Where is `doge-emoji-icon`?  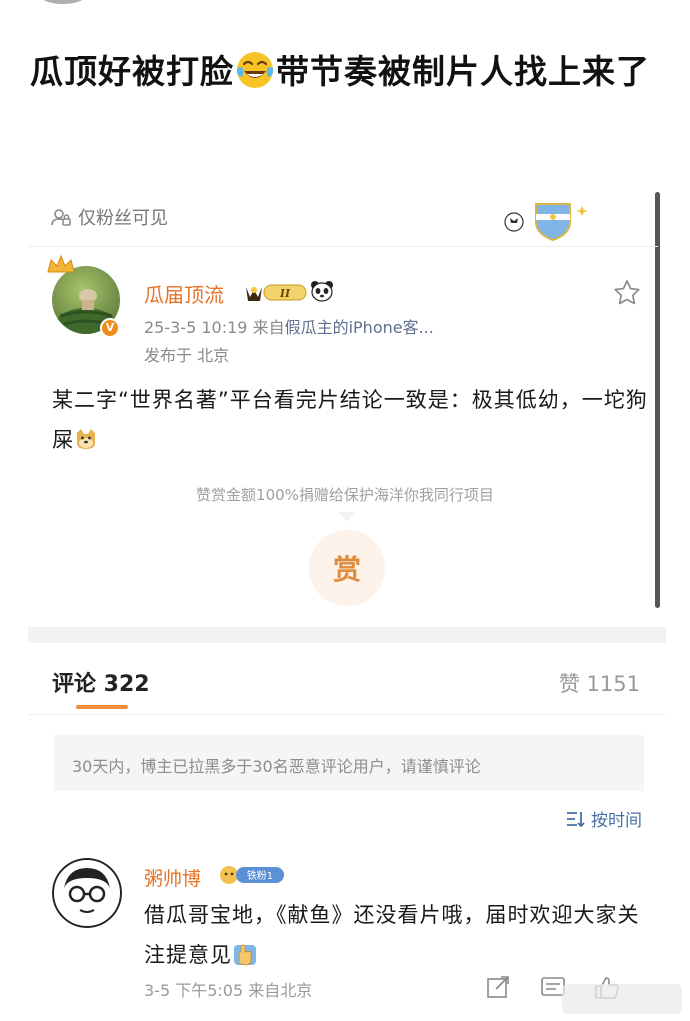
doge-emoji-icon is located at coordinates (86, 439).